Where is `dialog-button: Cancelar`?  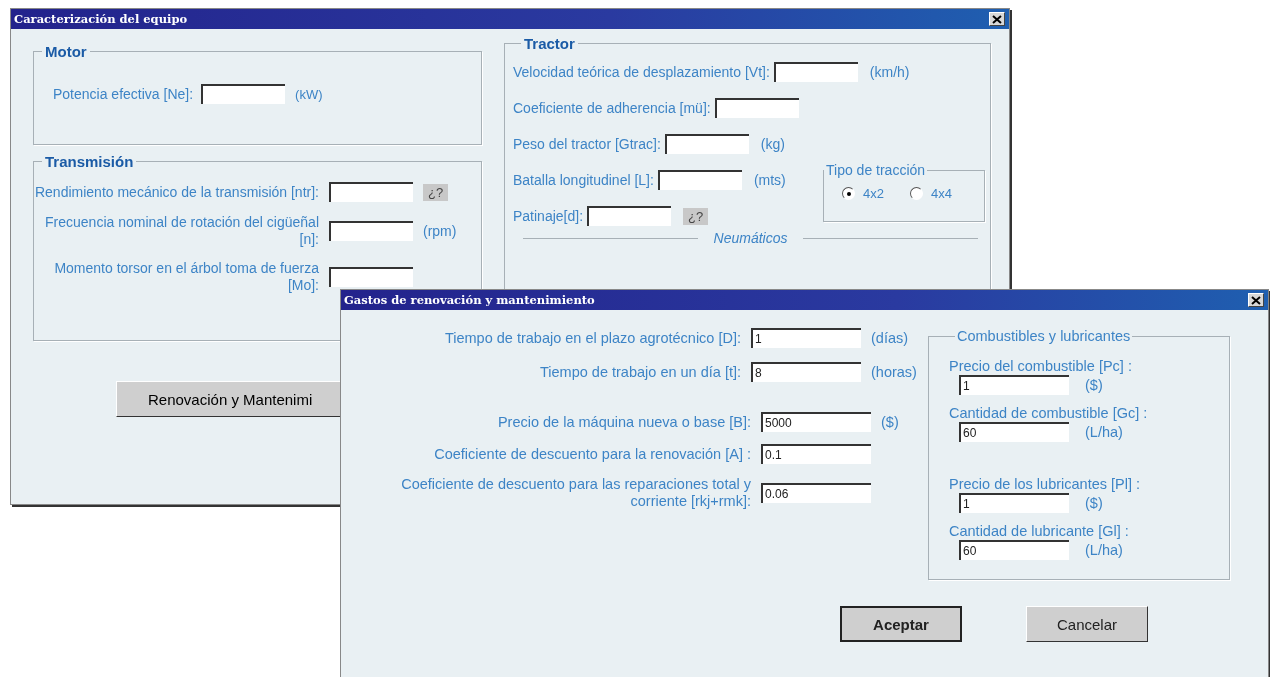
dialog-button: Cancelar is located at coordinates (1087, 624).